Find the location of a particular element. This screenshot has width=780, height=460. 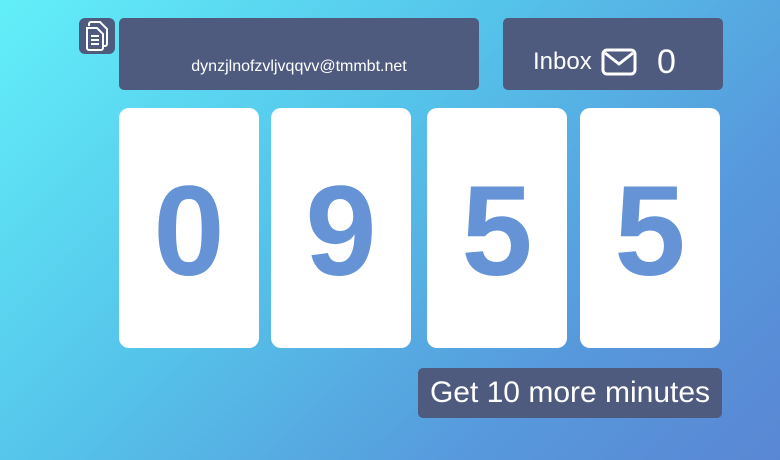

timer-digit-minutes-tens: 0 is located at coordinates (189, 228).